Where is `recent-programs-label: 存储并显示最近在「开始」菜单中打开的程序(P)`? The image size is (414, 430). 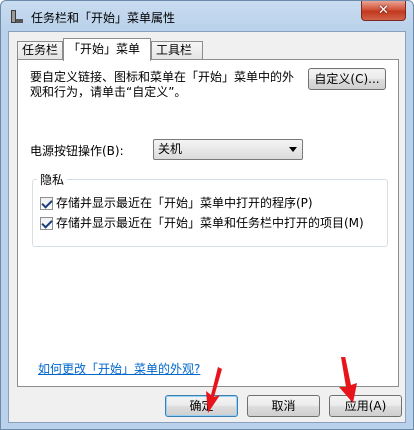 recent-programs-label: 存储并显示最近在「开始」菜单中打开的程序(P) is located at coordinates (184, 203).